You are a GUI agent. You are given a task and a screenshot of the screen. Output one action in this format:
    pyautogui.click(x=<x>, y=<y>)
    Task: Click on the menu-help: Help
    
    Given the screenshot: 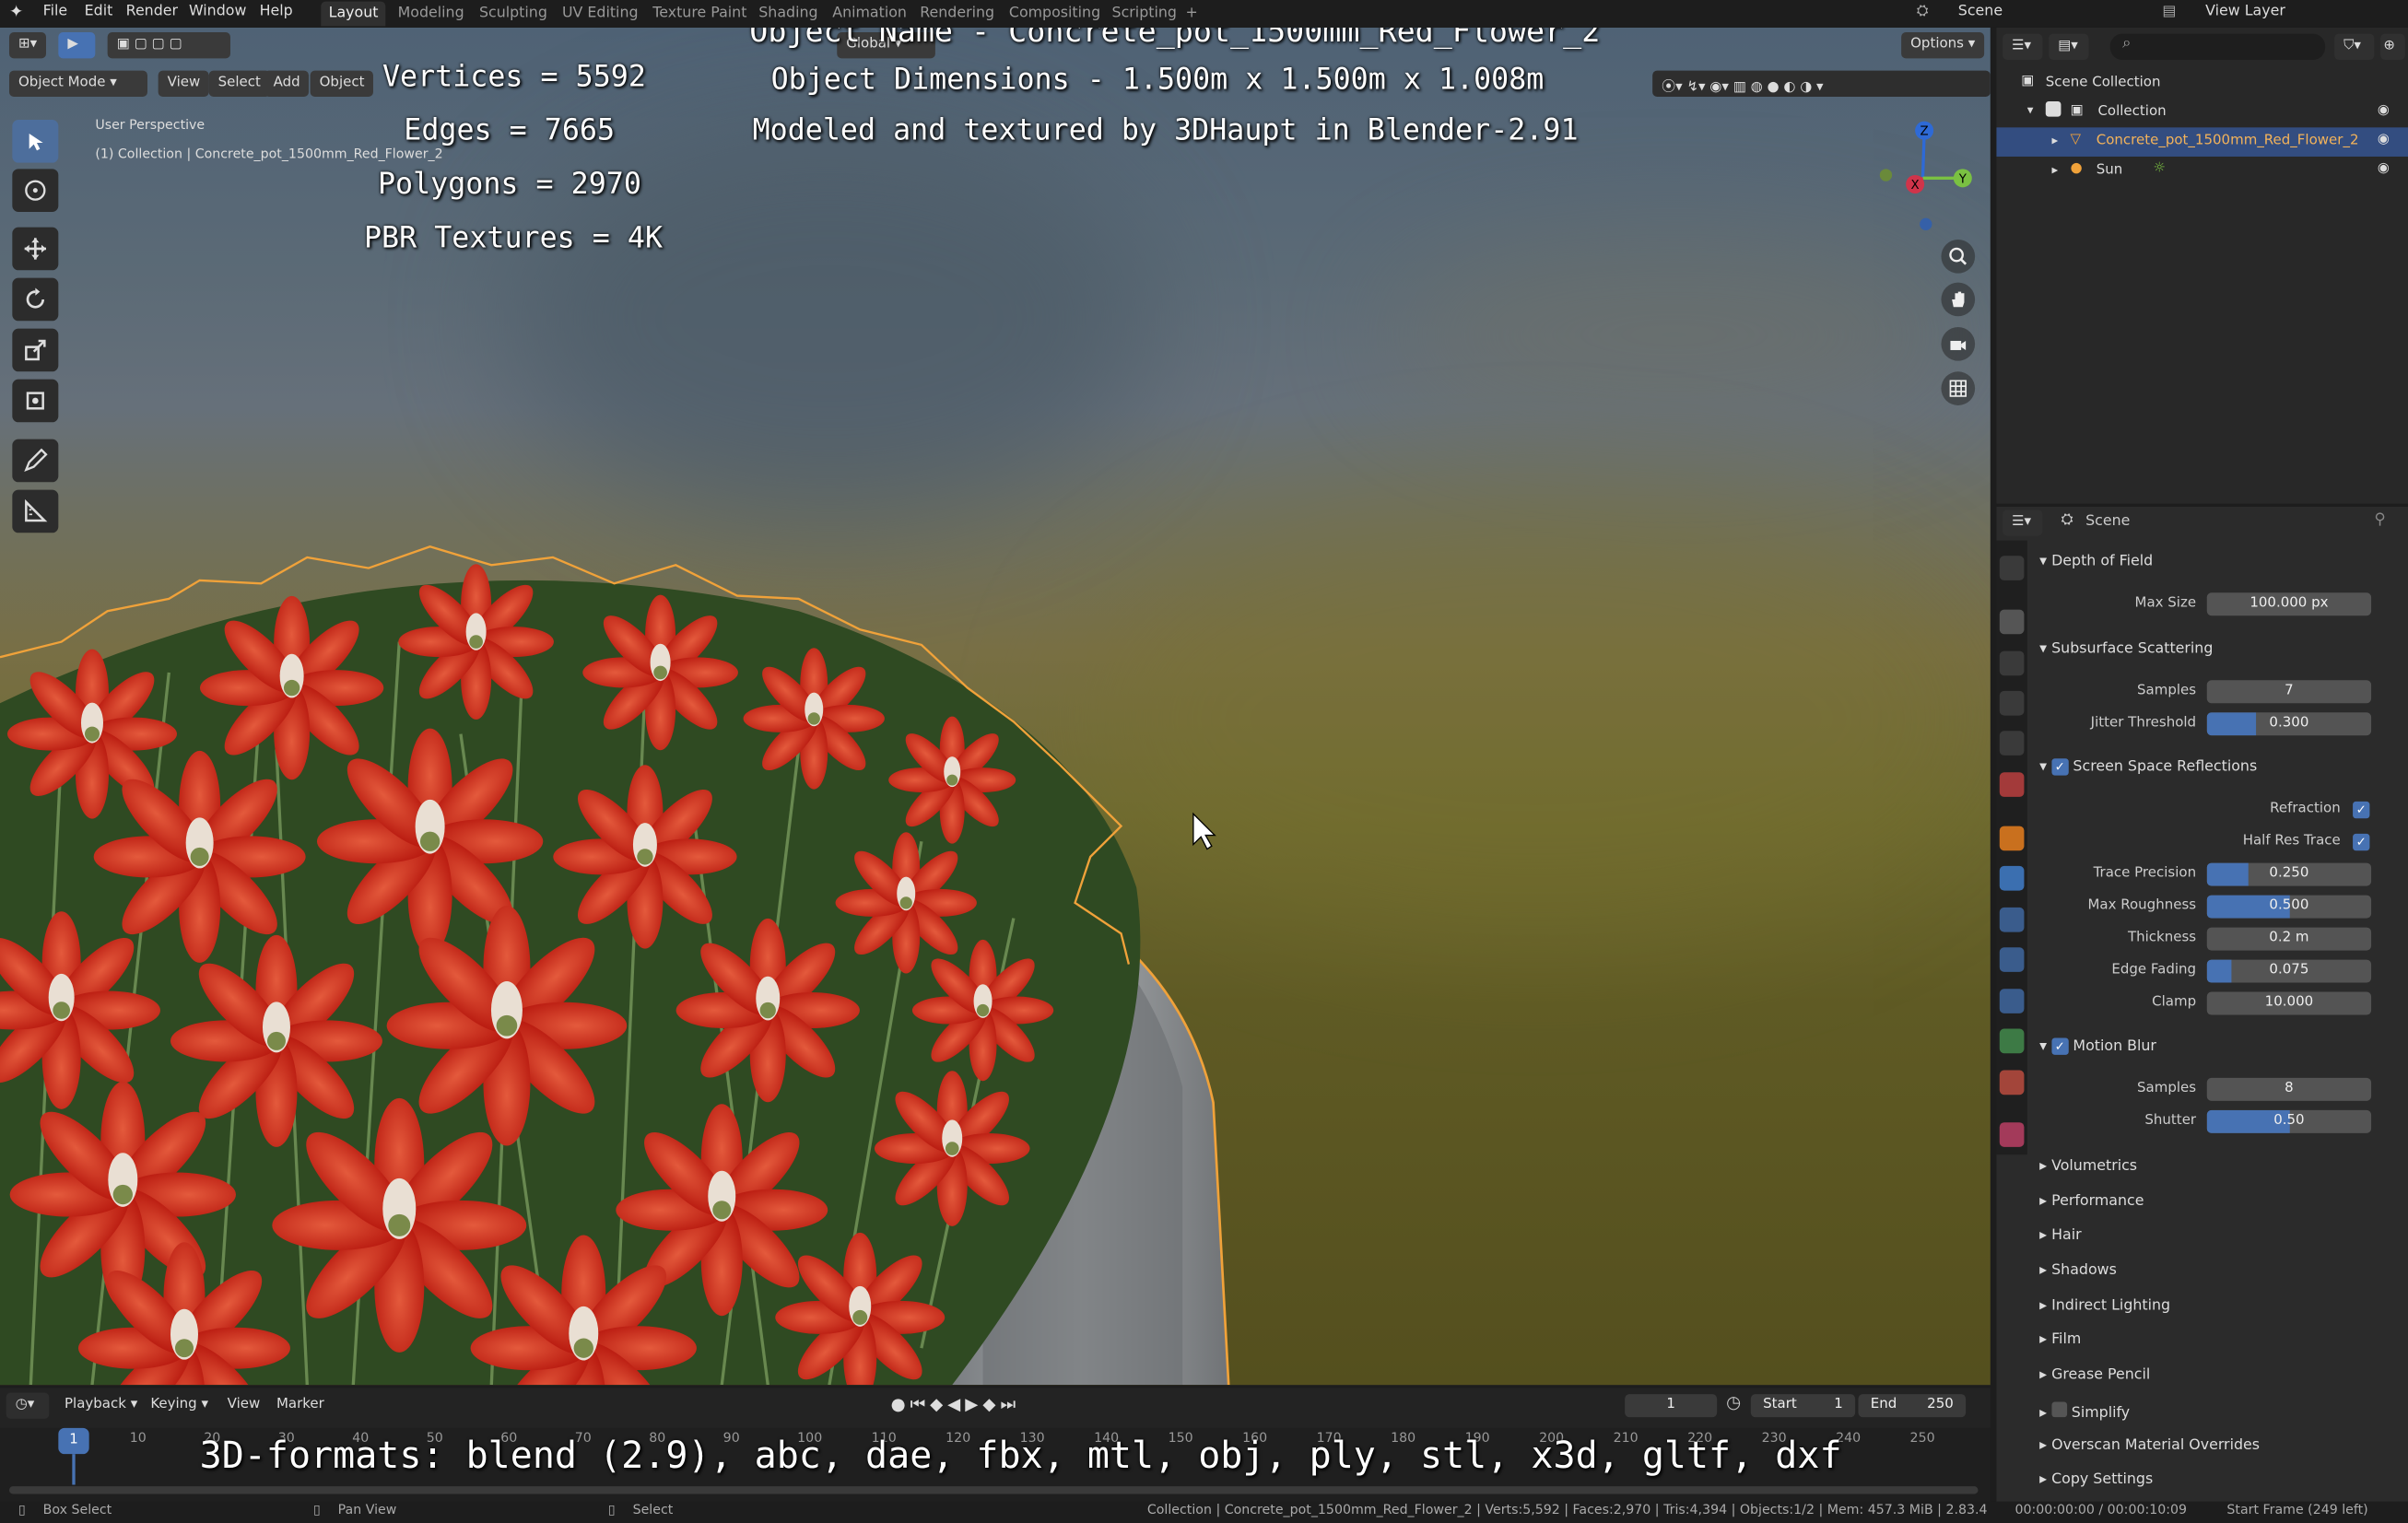 What is the action you would take?
    pyautogui.click(x=276, y=11)
    